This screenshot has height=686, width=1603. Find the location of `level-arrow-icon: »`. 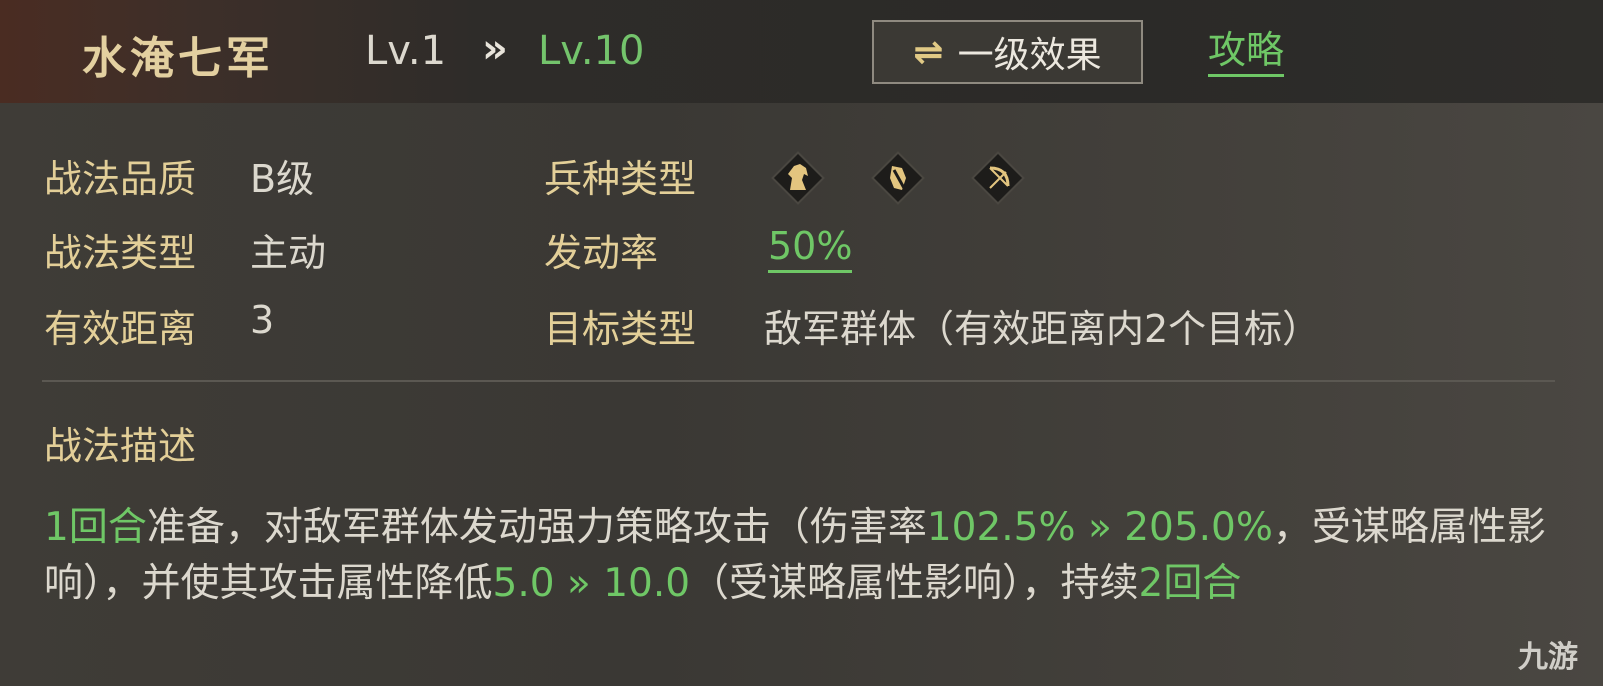

level-arrow-icon: » is located at coordinates (495, 49).